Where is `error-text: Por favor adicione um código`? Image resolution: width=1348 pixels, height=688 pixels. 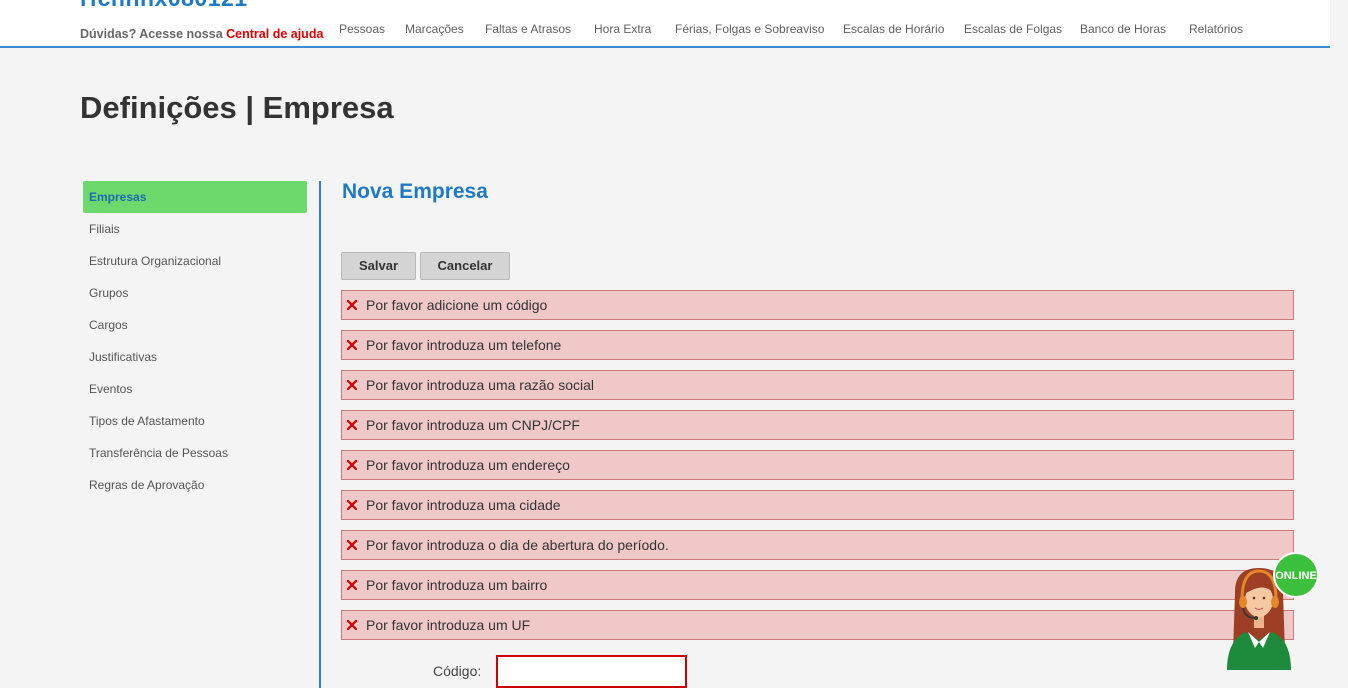 error-text: Por favor adicione um código is located at coordinates (457, 305).